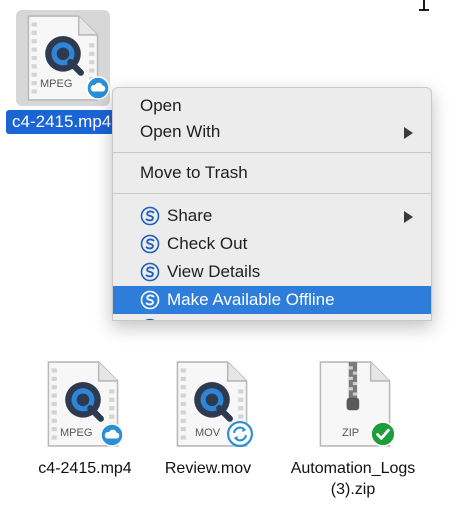 The image size is (466, 509). Describe the element at coordinates (424, 5) in the screenshot. I see `text-cursor-icon` at that location.